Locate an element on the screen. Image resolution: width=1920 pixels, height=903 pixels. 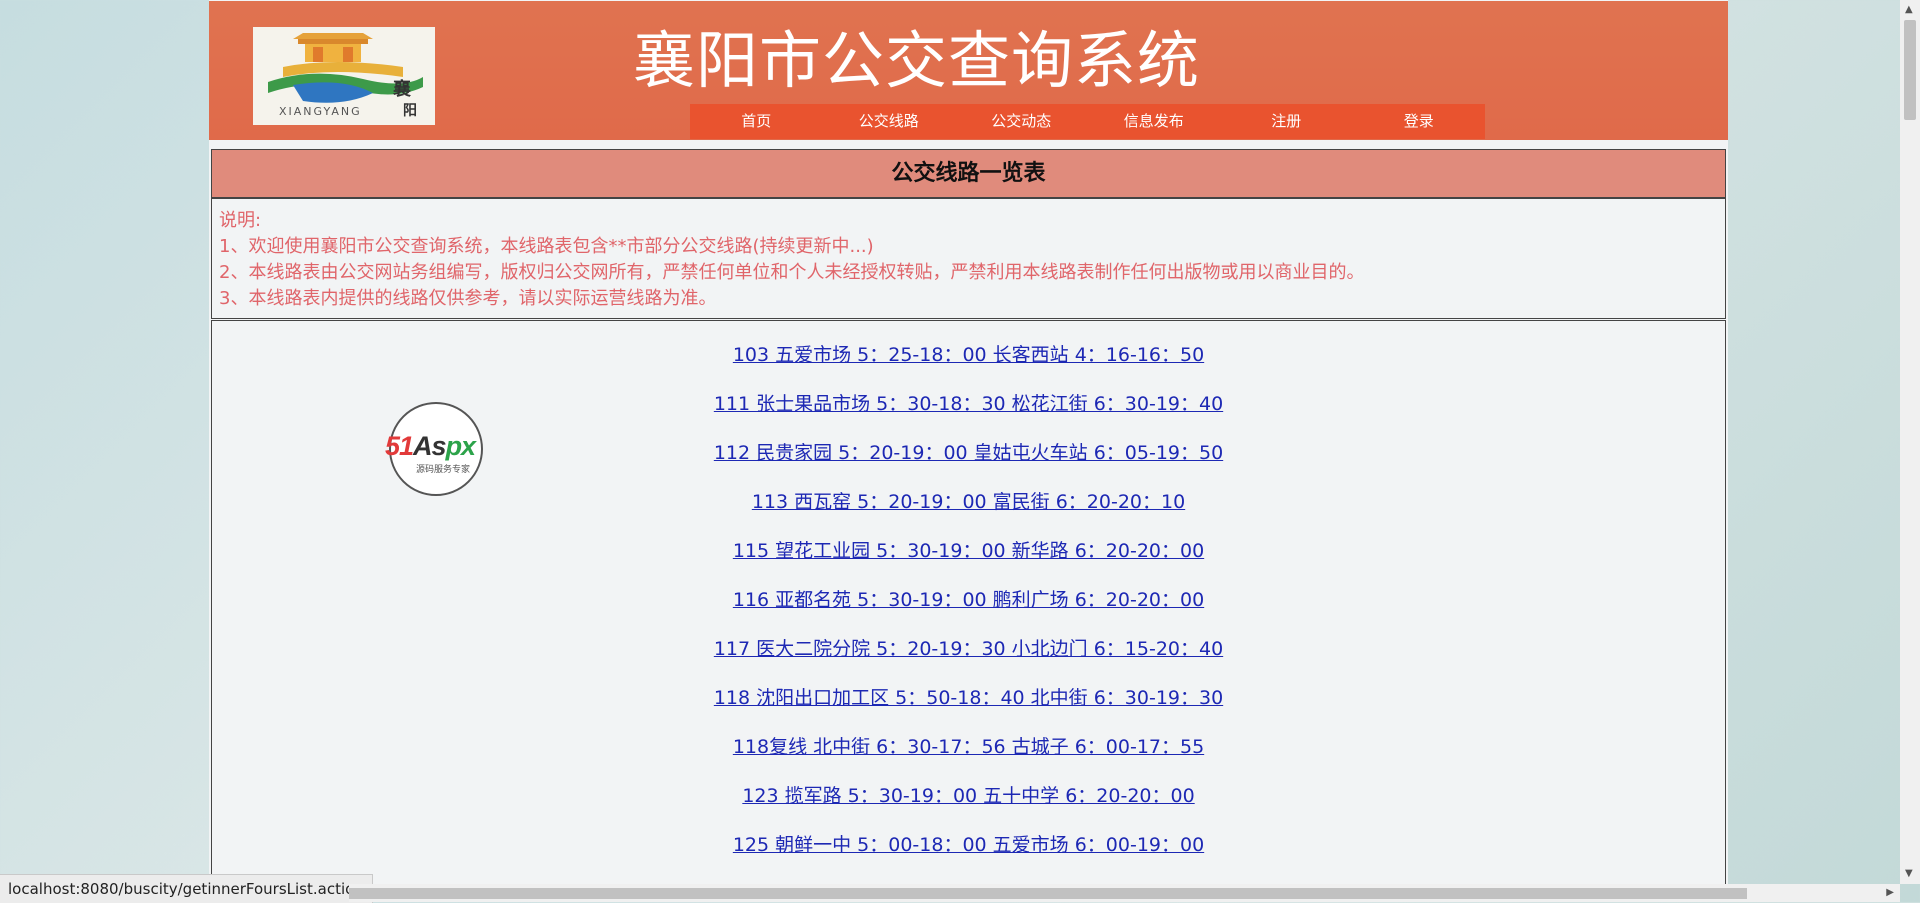
route-link: 123 揽军路 5：30-19：00 五十中学 6：20-20：00 is located at coordinates (968, 808).